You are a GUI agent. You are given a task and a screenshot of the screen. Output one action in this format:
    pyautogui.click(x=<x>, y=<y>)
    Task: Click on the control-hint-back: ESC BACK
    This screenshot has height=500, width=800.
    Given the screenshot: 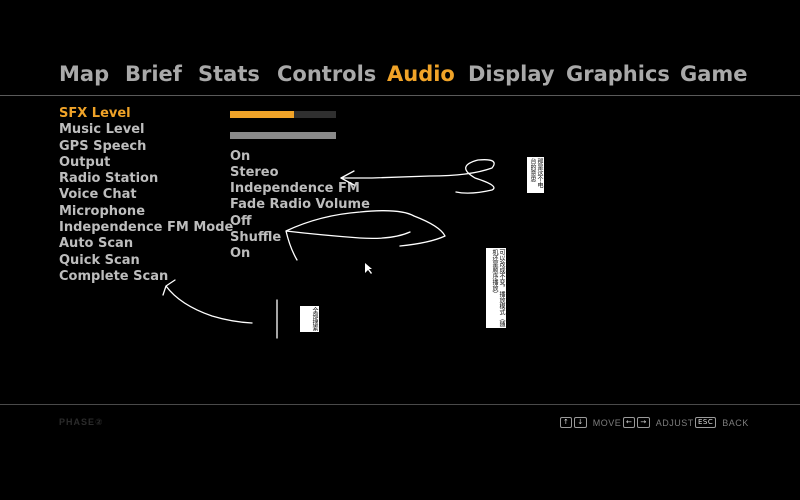 What is the action you would take?
    pyautogui.click(x=722, y=422)
    